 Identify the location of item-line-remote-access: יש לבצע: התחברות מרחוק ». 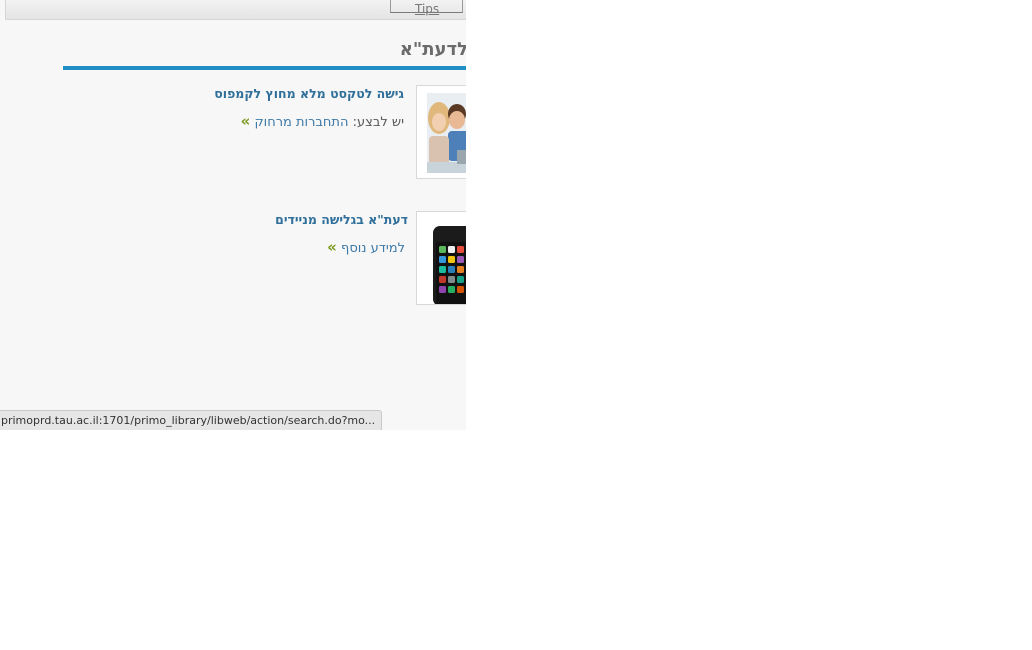
(322, 122).